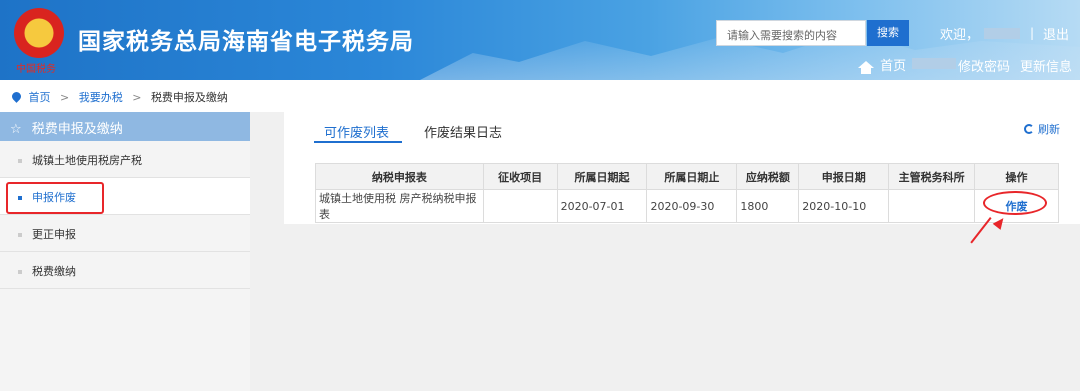 Image resolution: width=1080 pixels, height=391 pixels. Describe the element at coordinates (602, 176) in the screenshot. I see `col-date-from: 所属日期起` at that location.